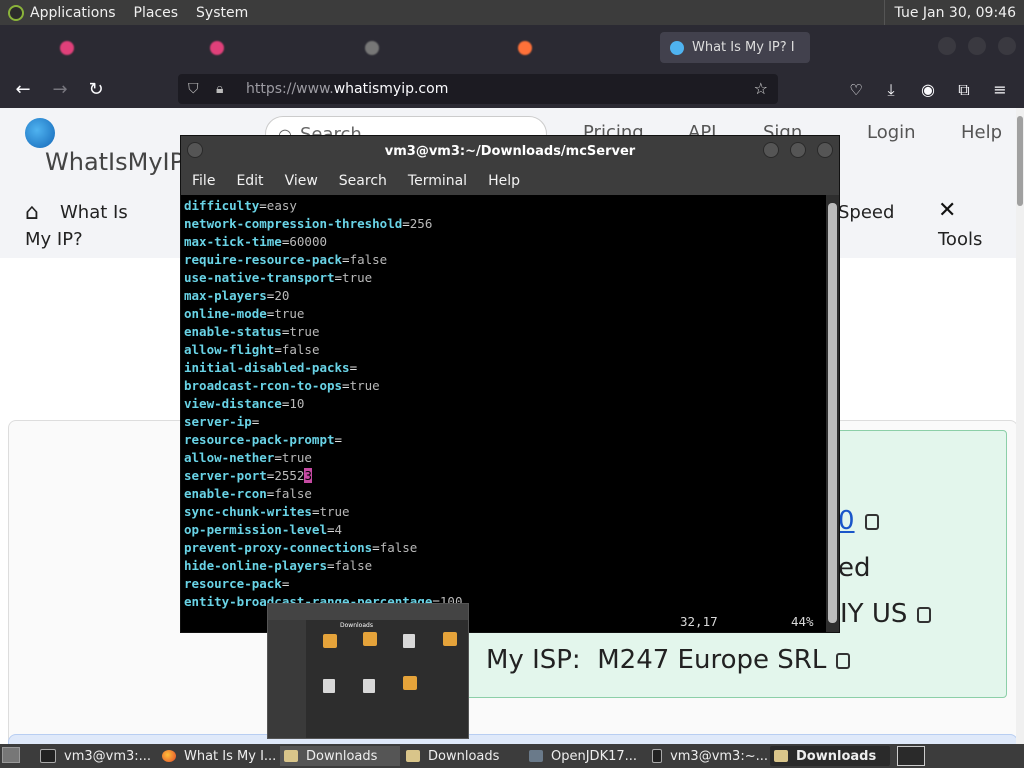 The image size is (1024, 768). I want to click on menu-view: View, so click(301, 181).